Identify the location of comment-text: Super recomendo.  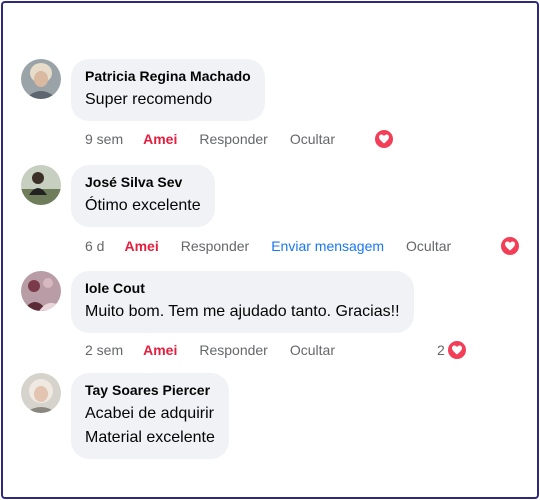
(149, 99).